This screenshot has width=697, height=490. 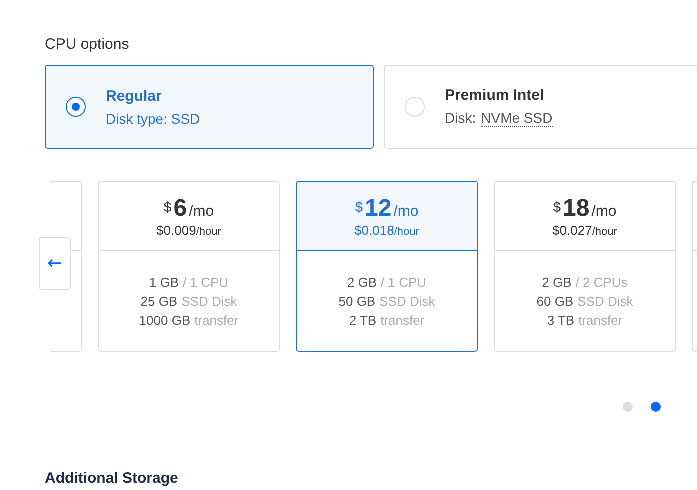 What do you see at coordinates (55, 263) in the screenshot?
I see `previous-button: ←` at bounding box center [55, 263].